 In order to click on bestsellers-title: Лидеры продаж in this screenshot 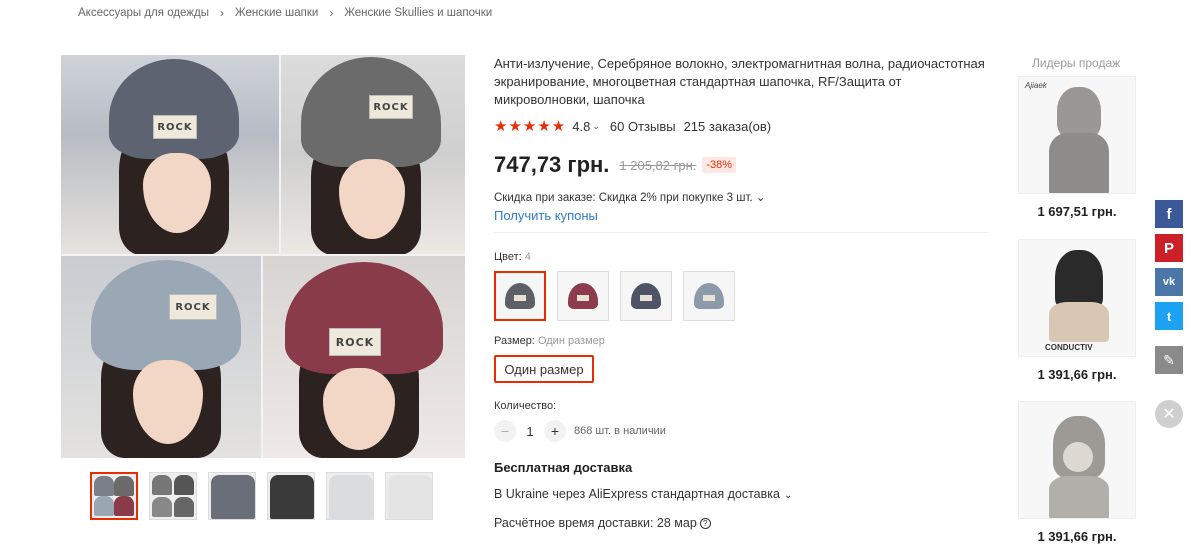, I will do `click(1076, 63)`.